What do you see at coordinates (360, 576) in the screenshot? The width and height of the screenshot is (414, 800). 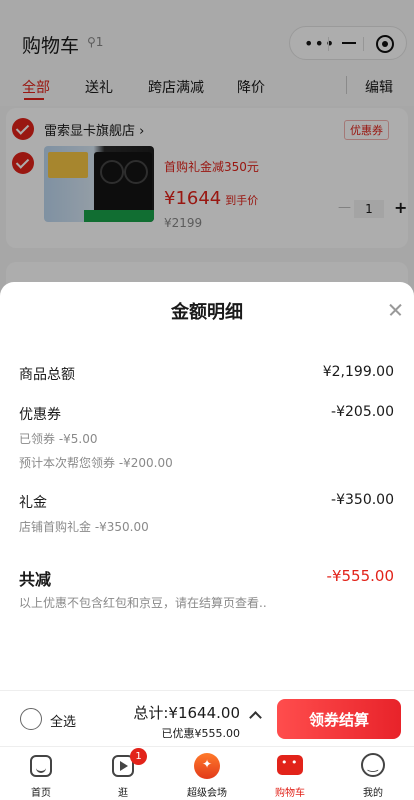 I see `total-reduction-value: -¥555.00` at bounding box center [360, 576].